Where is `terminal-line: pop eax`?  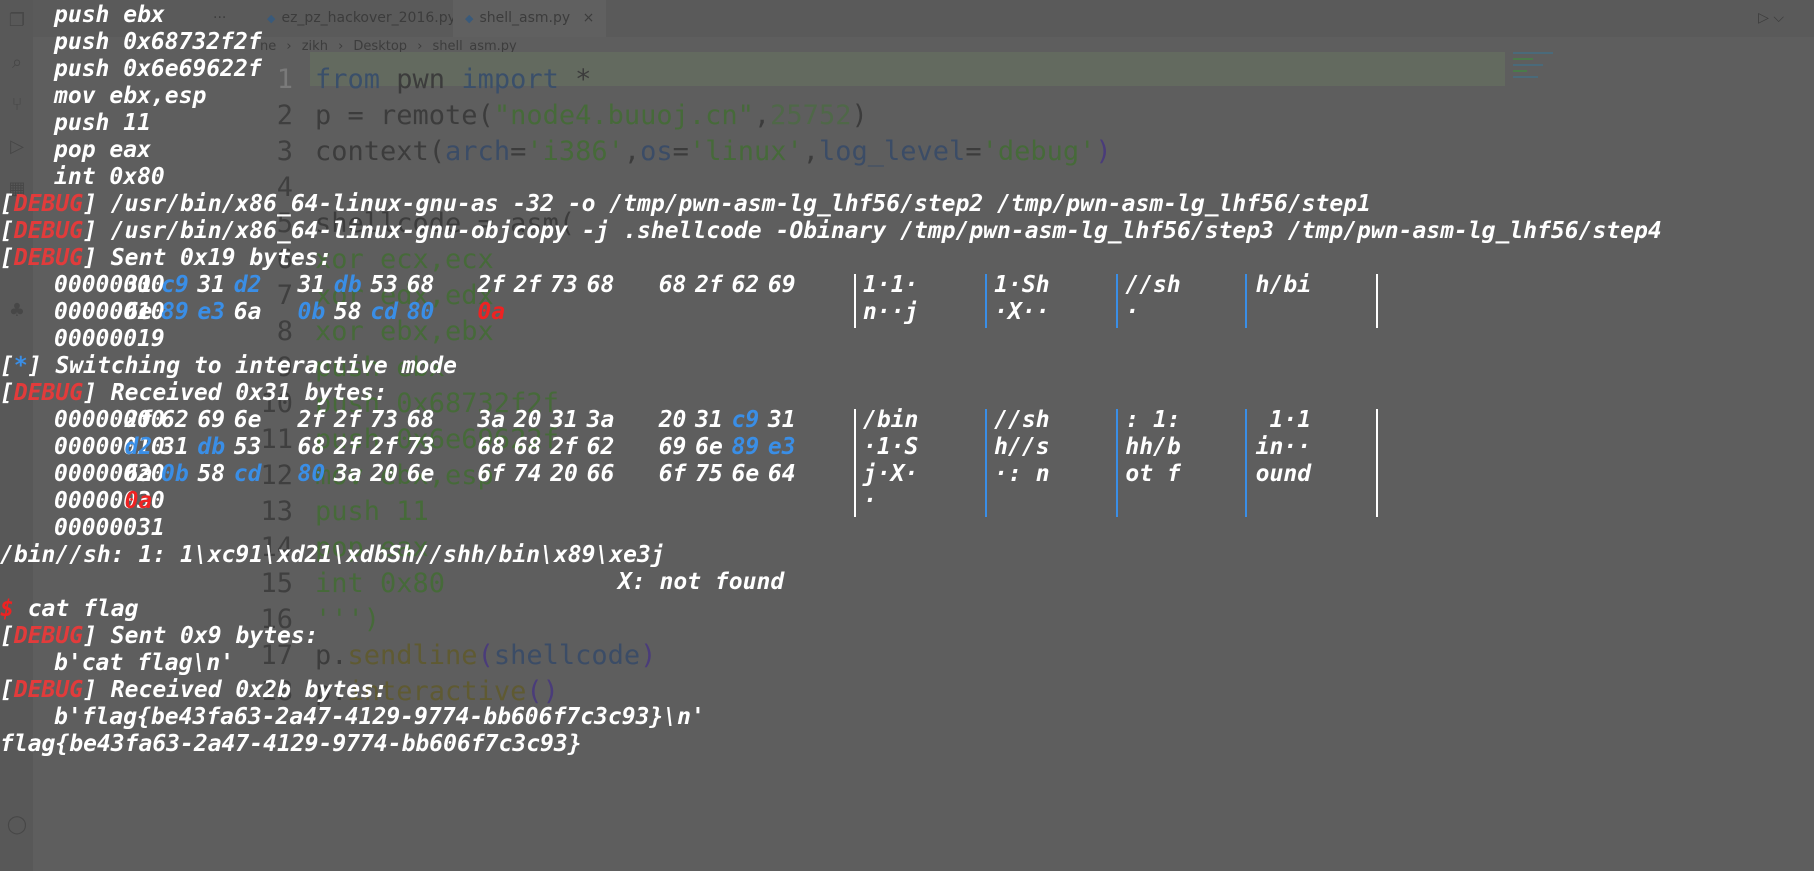
terminal-line: pop eax is located at coordinates (102, 150).